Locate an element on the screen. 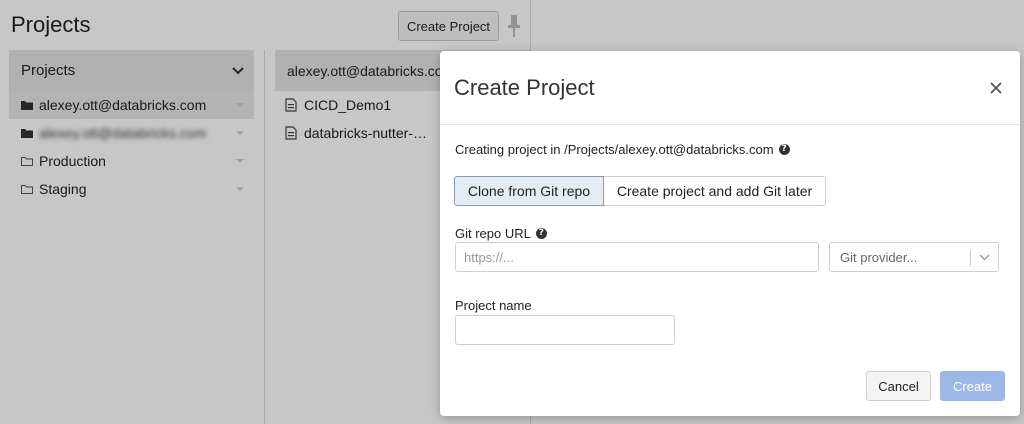 Image resolution: width=1024 pixels, height=424 pixels. select-separator is located at coordinates (970, 258).